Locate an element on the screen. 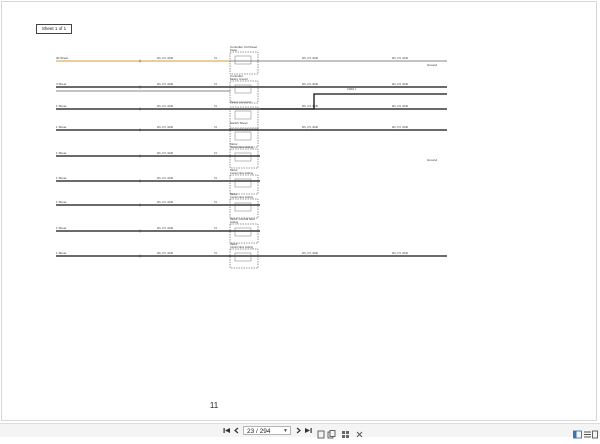 The width and height of the screenshot is (600, 444). copy-icon is located at coordinates (331, 432).